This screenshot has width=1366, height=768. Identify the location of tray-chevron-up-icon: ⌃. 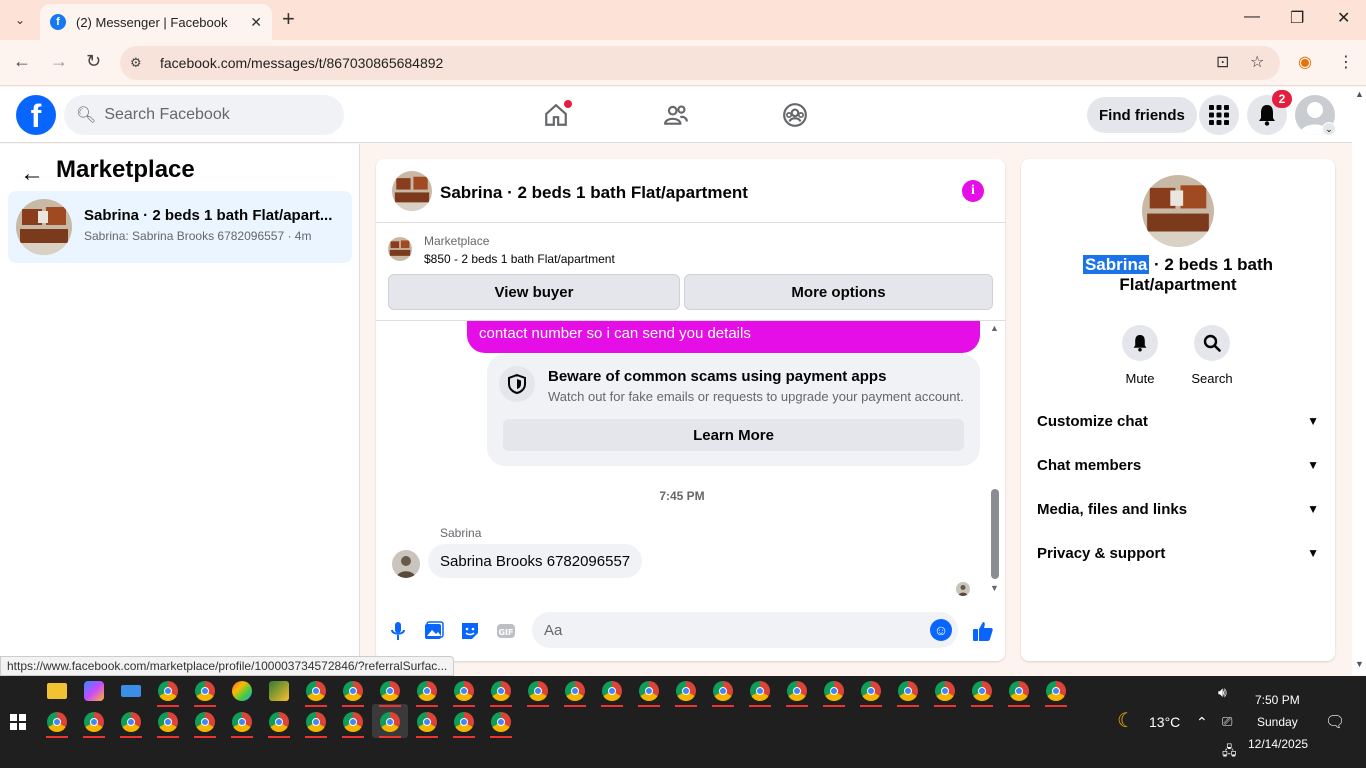
(1202, 722).